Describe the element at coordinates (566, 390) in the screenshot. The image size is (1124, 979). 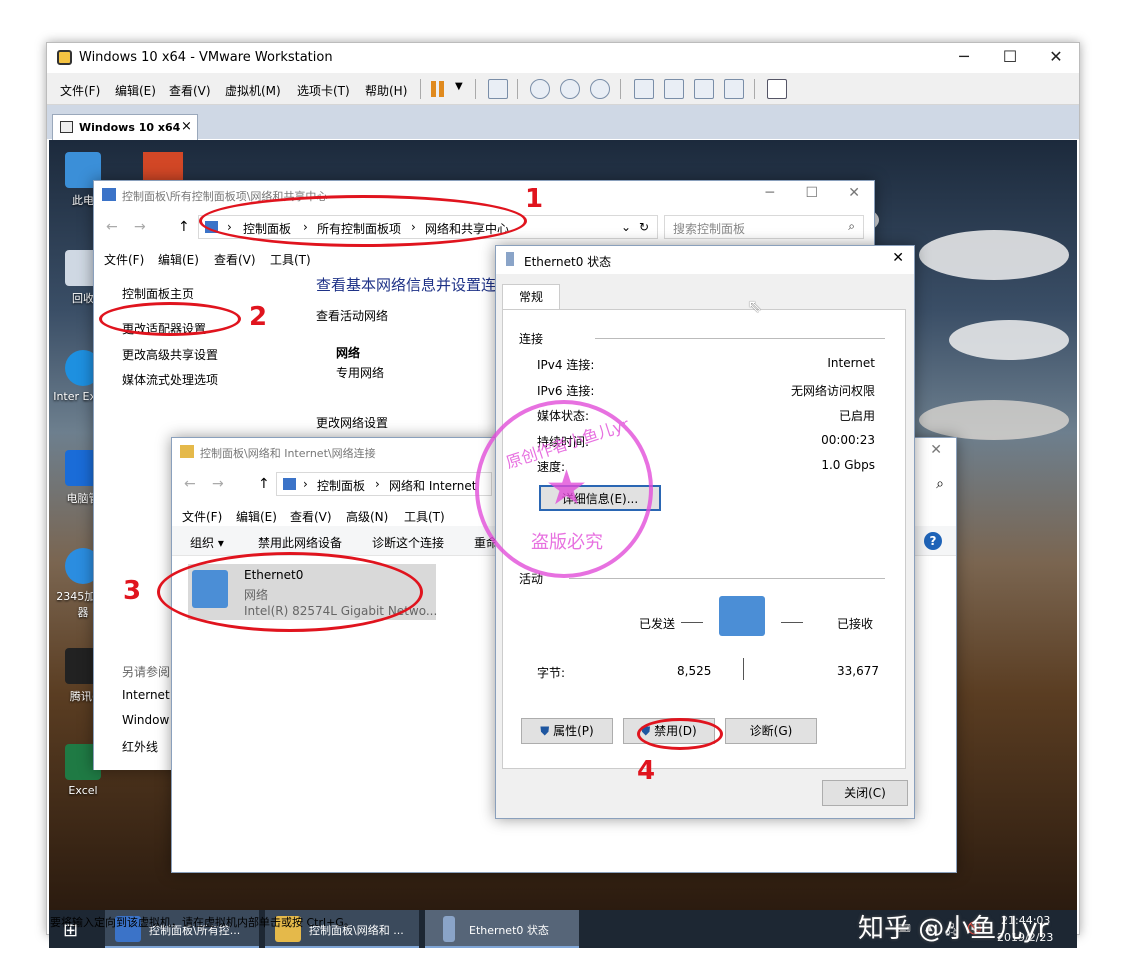
I see `status-row-label: IPv6 连接:` at that location.